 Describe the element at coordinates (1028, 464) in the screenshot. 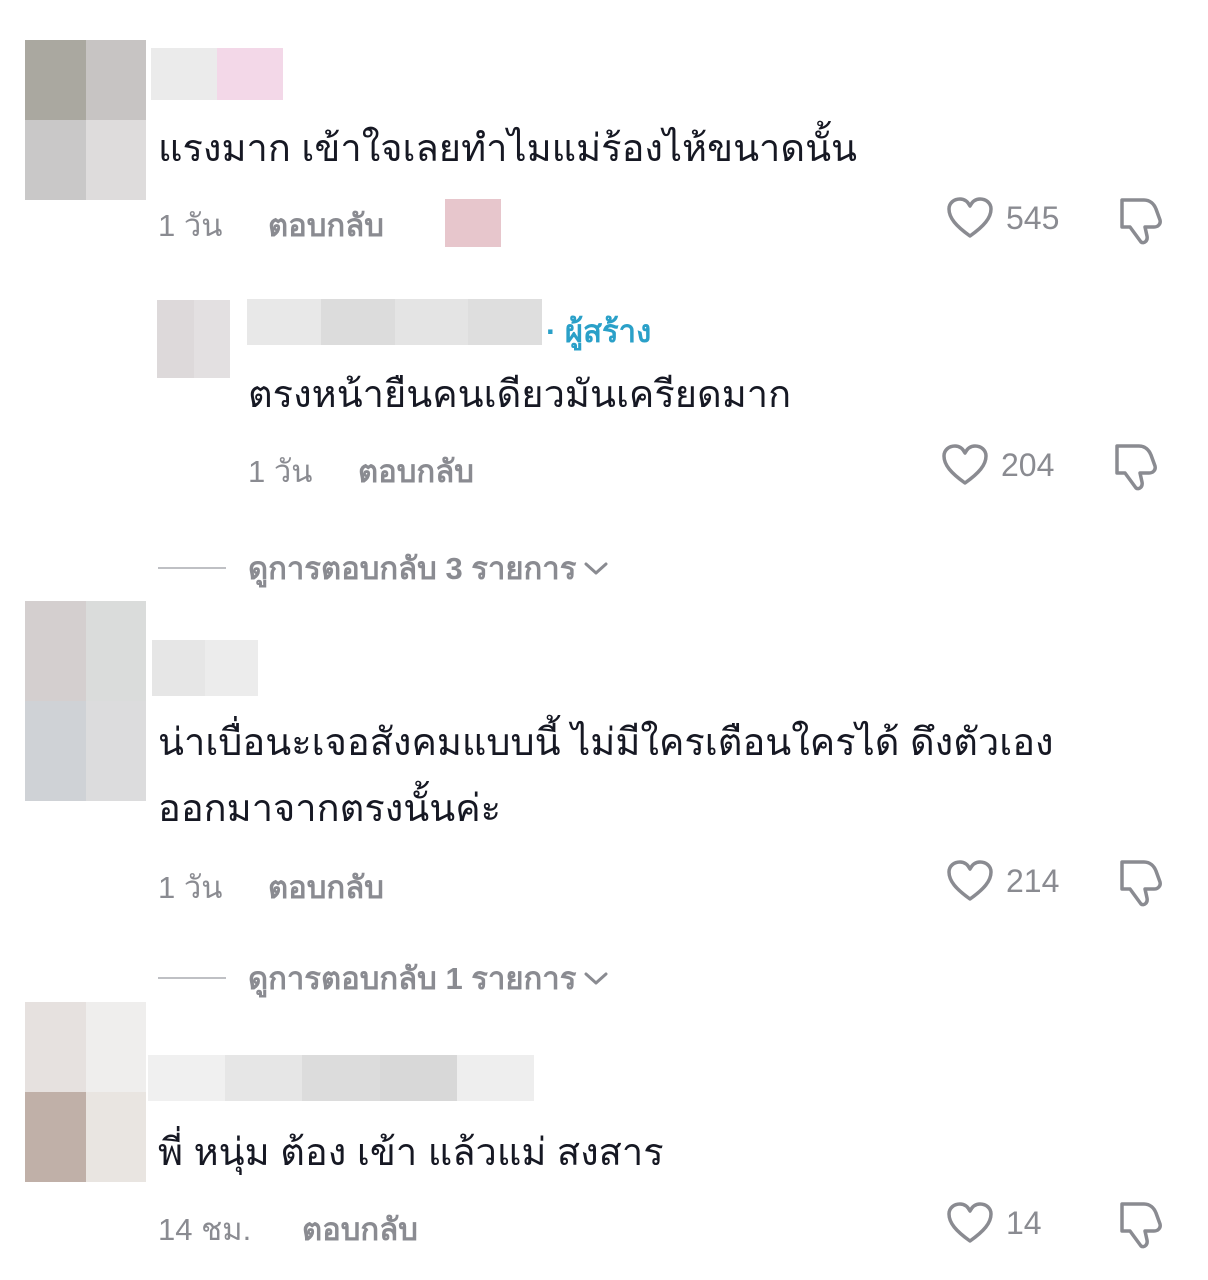

I see `like-count: 204` at that location.